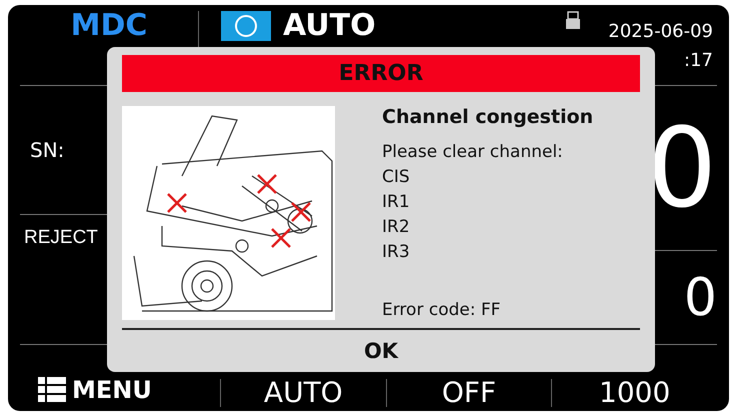 The image size is (737, 419). What do you see at coordinates (698, 60) in the screenshot?
I see `time-text: :17` at bounding box center [698, 60].